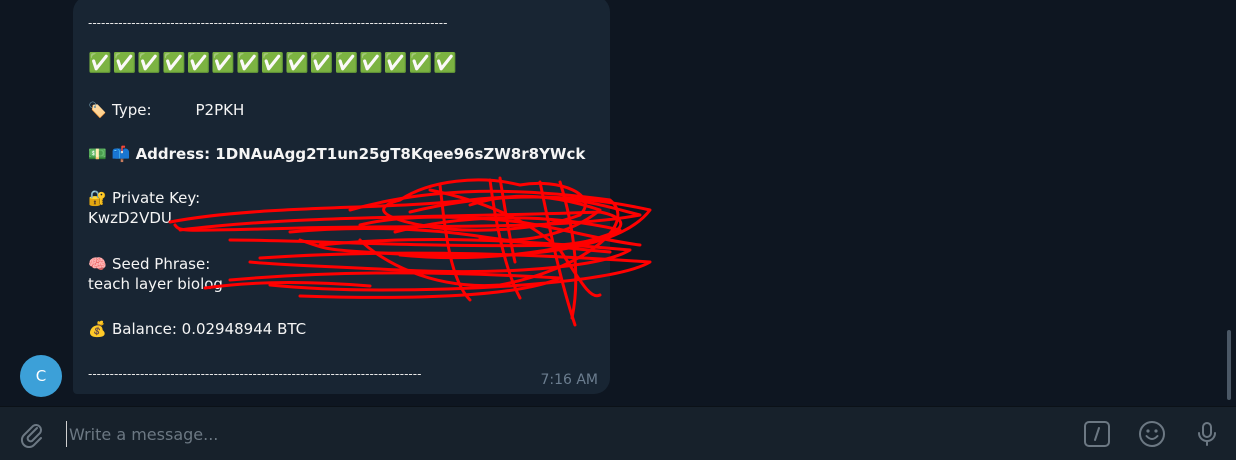  I want to click on avatar: C, so click(41, 376).